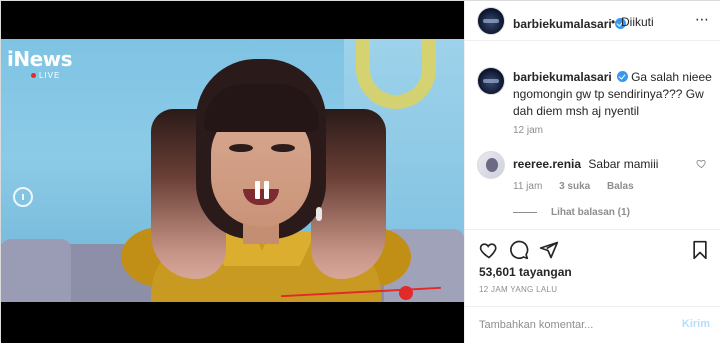 This screenshot has height=343, width=720. Describe the element at coordinates (562, 77) in the screenshot. I see `caption-username: barbiekumalasari` at that location.